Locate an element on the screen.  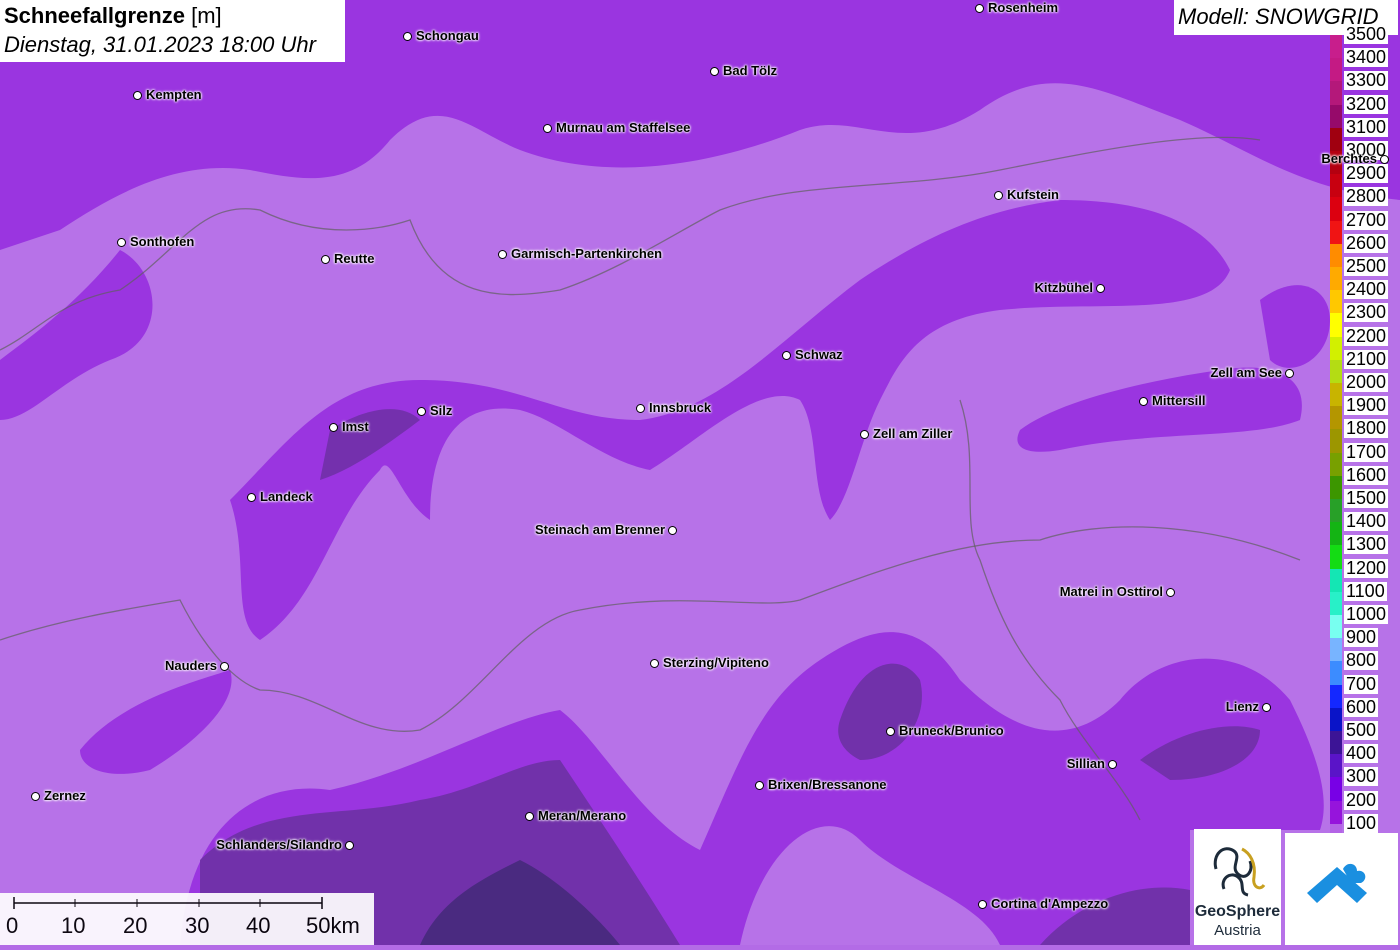
city-label: Cortina d'Ampezzo is located at coordinates (1049, 903).